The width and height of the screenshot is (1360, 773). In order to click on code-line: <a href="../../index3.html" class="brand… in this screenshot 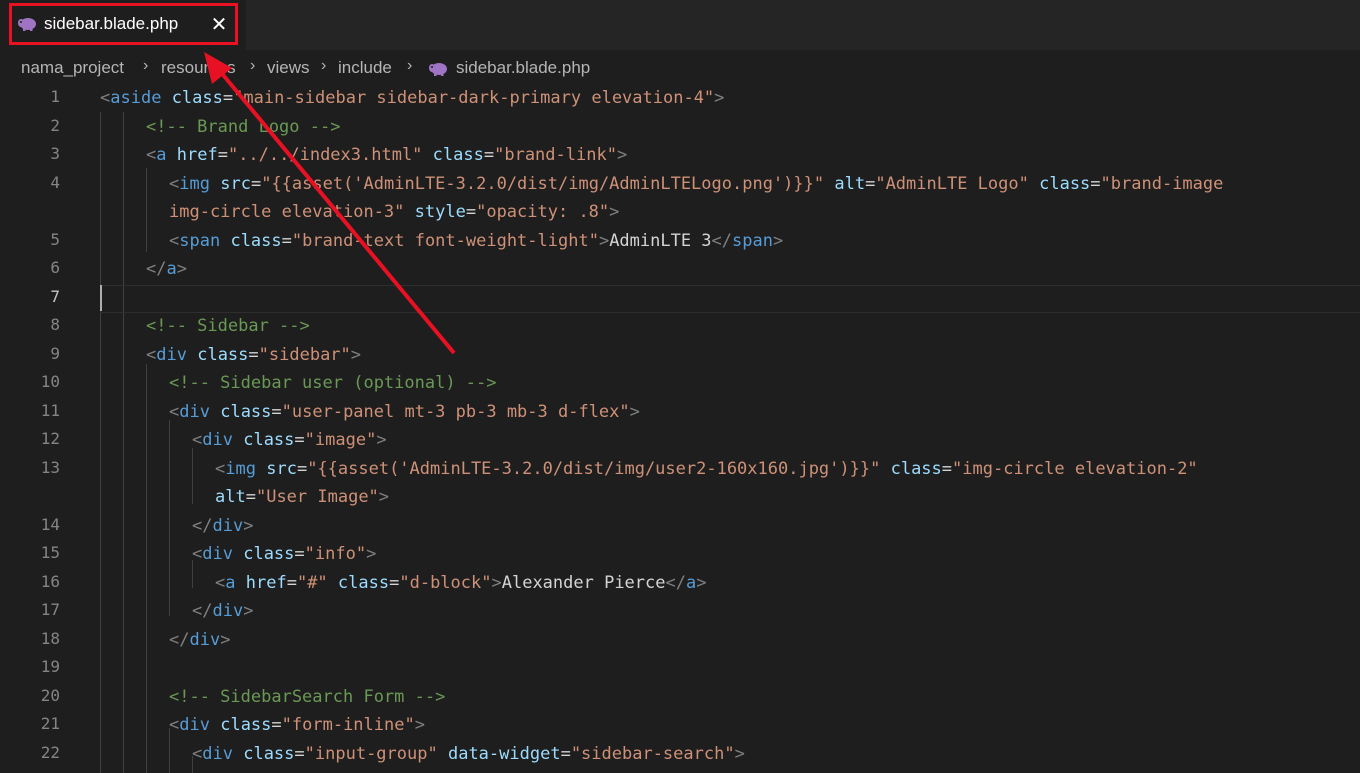, I will do `click(386, 155)`.